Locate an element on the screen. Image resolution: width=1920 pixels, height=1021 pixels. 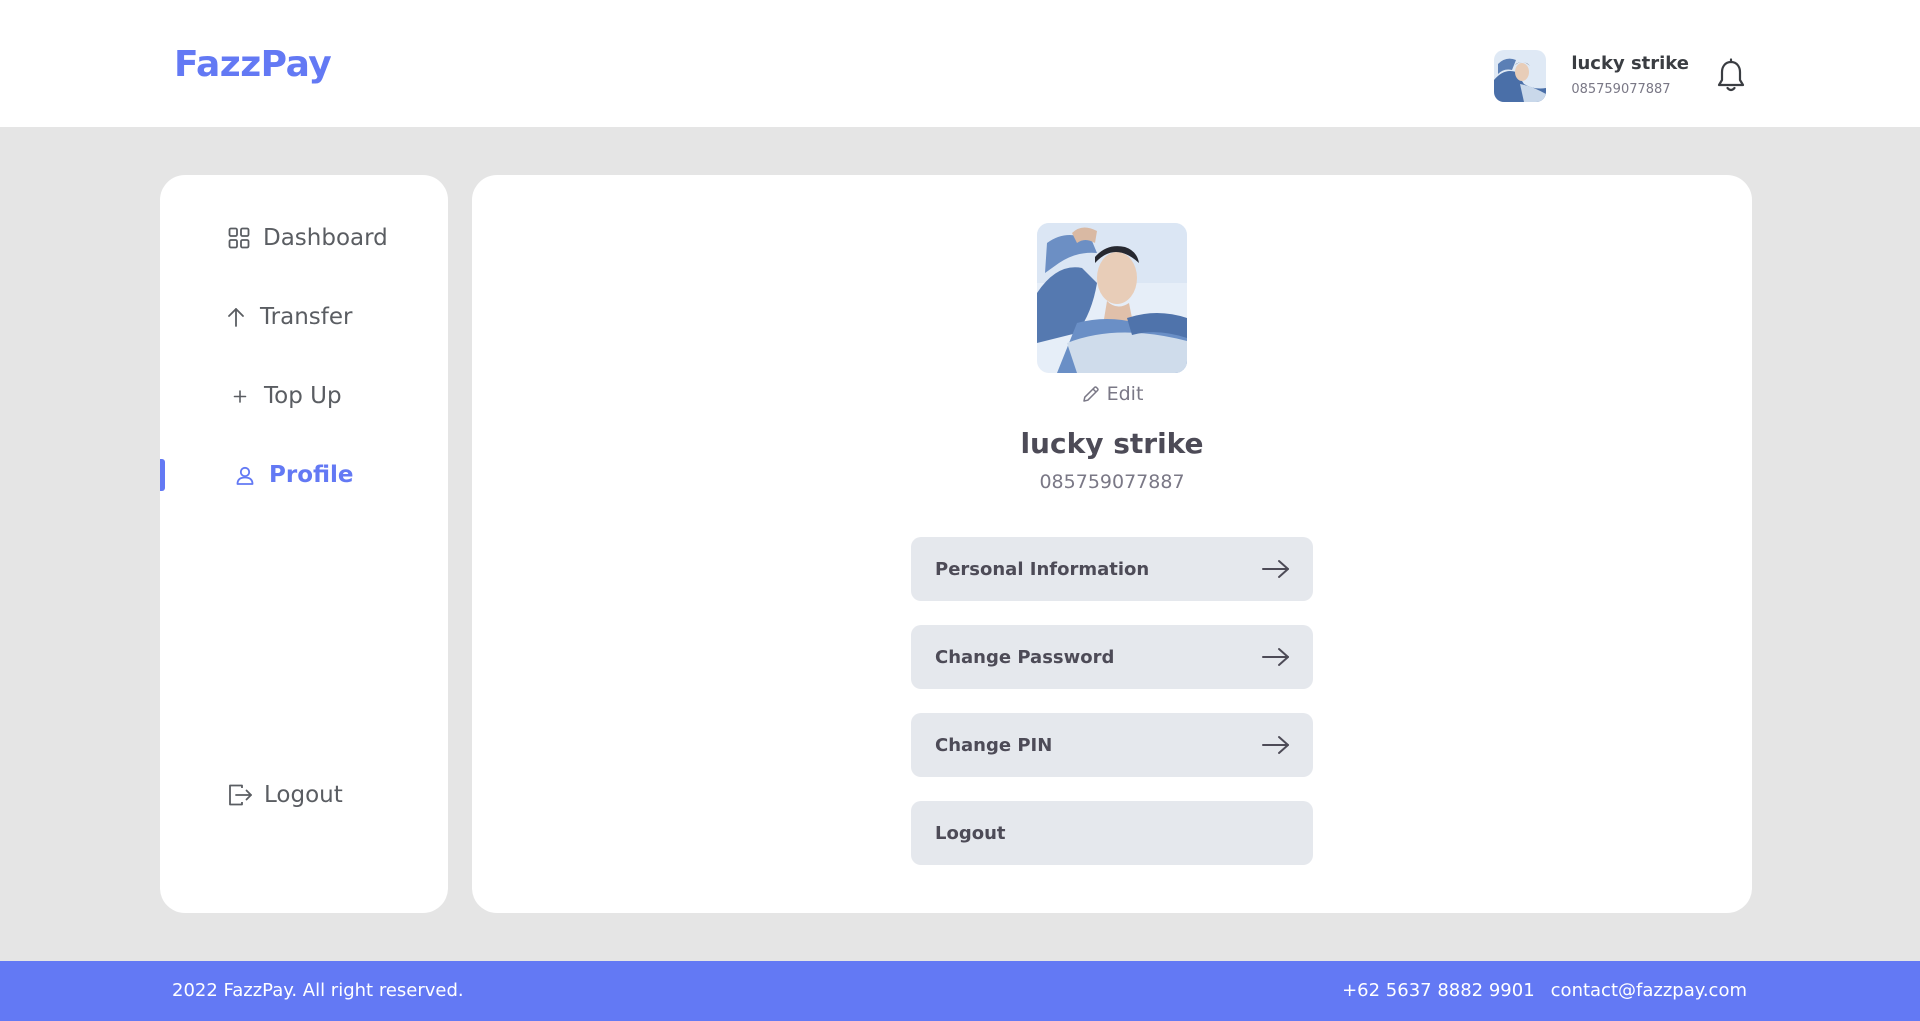
personal-information-button: Personal Information is located at coordinates (1112, 569).